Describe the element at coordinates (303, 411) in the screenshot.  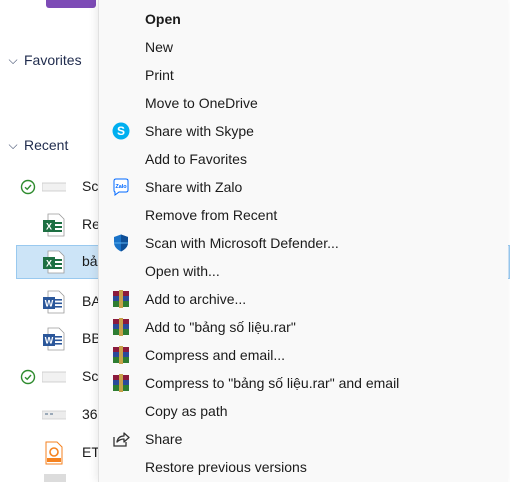
I see `menu-item-copy-as-path: Copy as path` at that location.